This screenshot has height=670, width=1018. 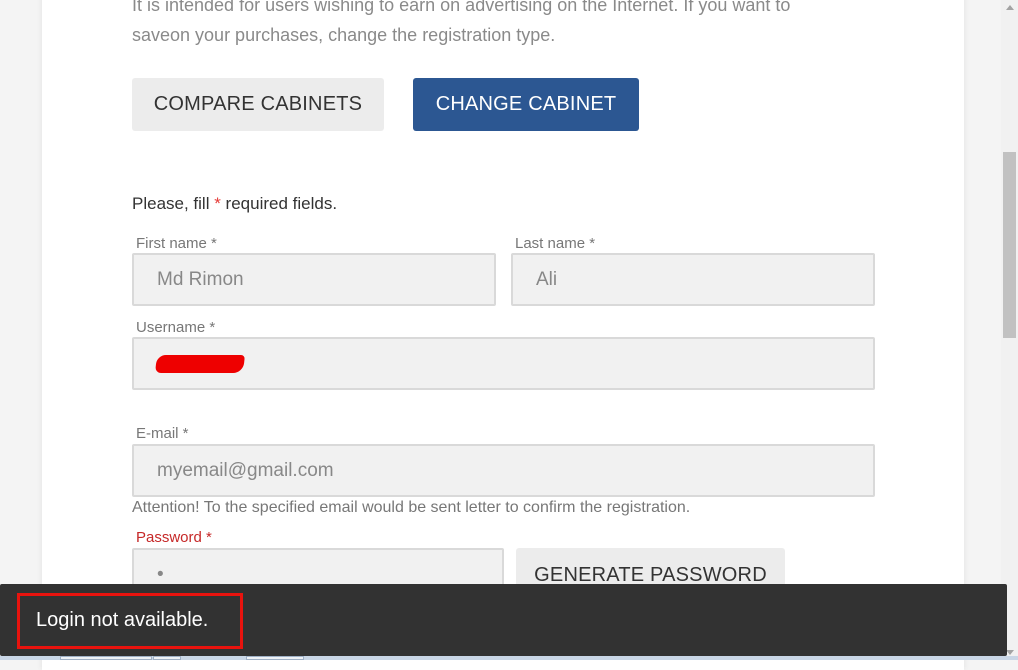 I want to click on scrollbar-thumb, so click(x=1009, y=245).